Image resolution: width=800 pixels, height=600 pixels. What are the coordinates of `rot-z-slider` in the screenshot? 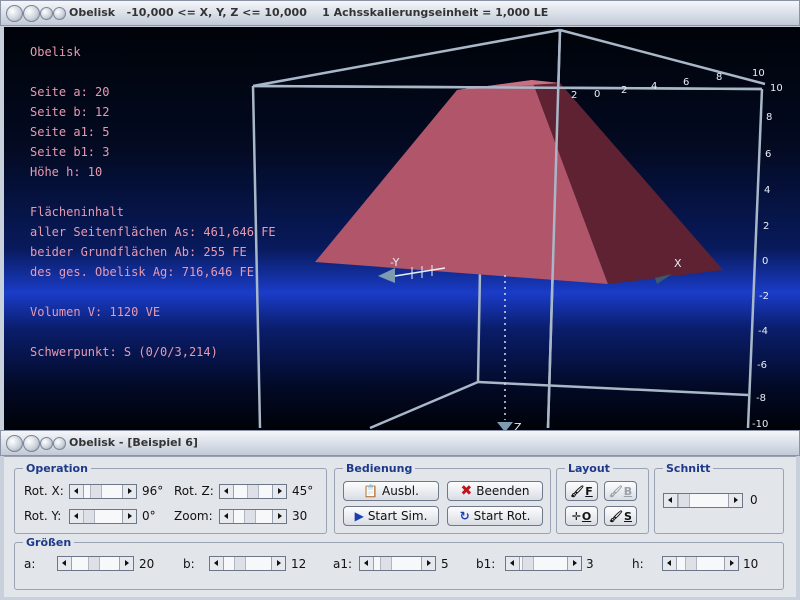 It's located at (253, 491).